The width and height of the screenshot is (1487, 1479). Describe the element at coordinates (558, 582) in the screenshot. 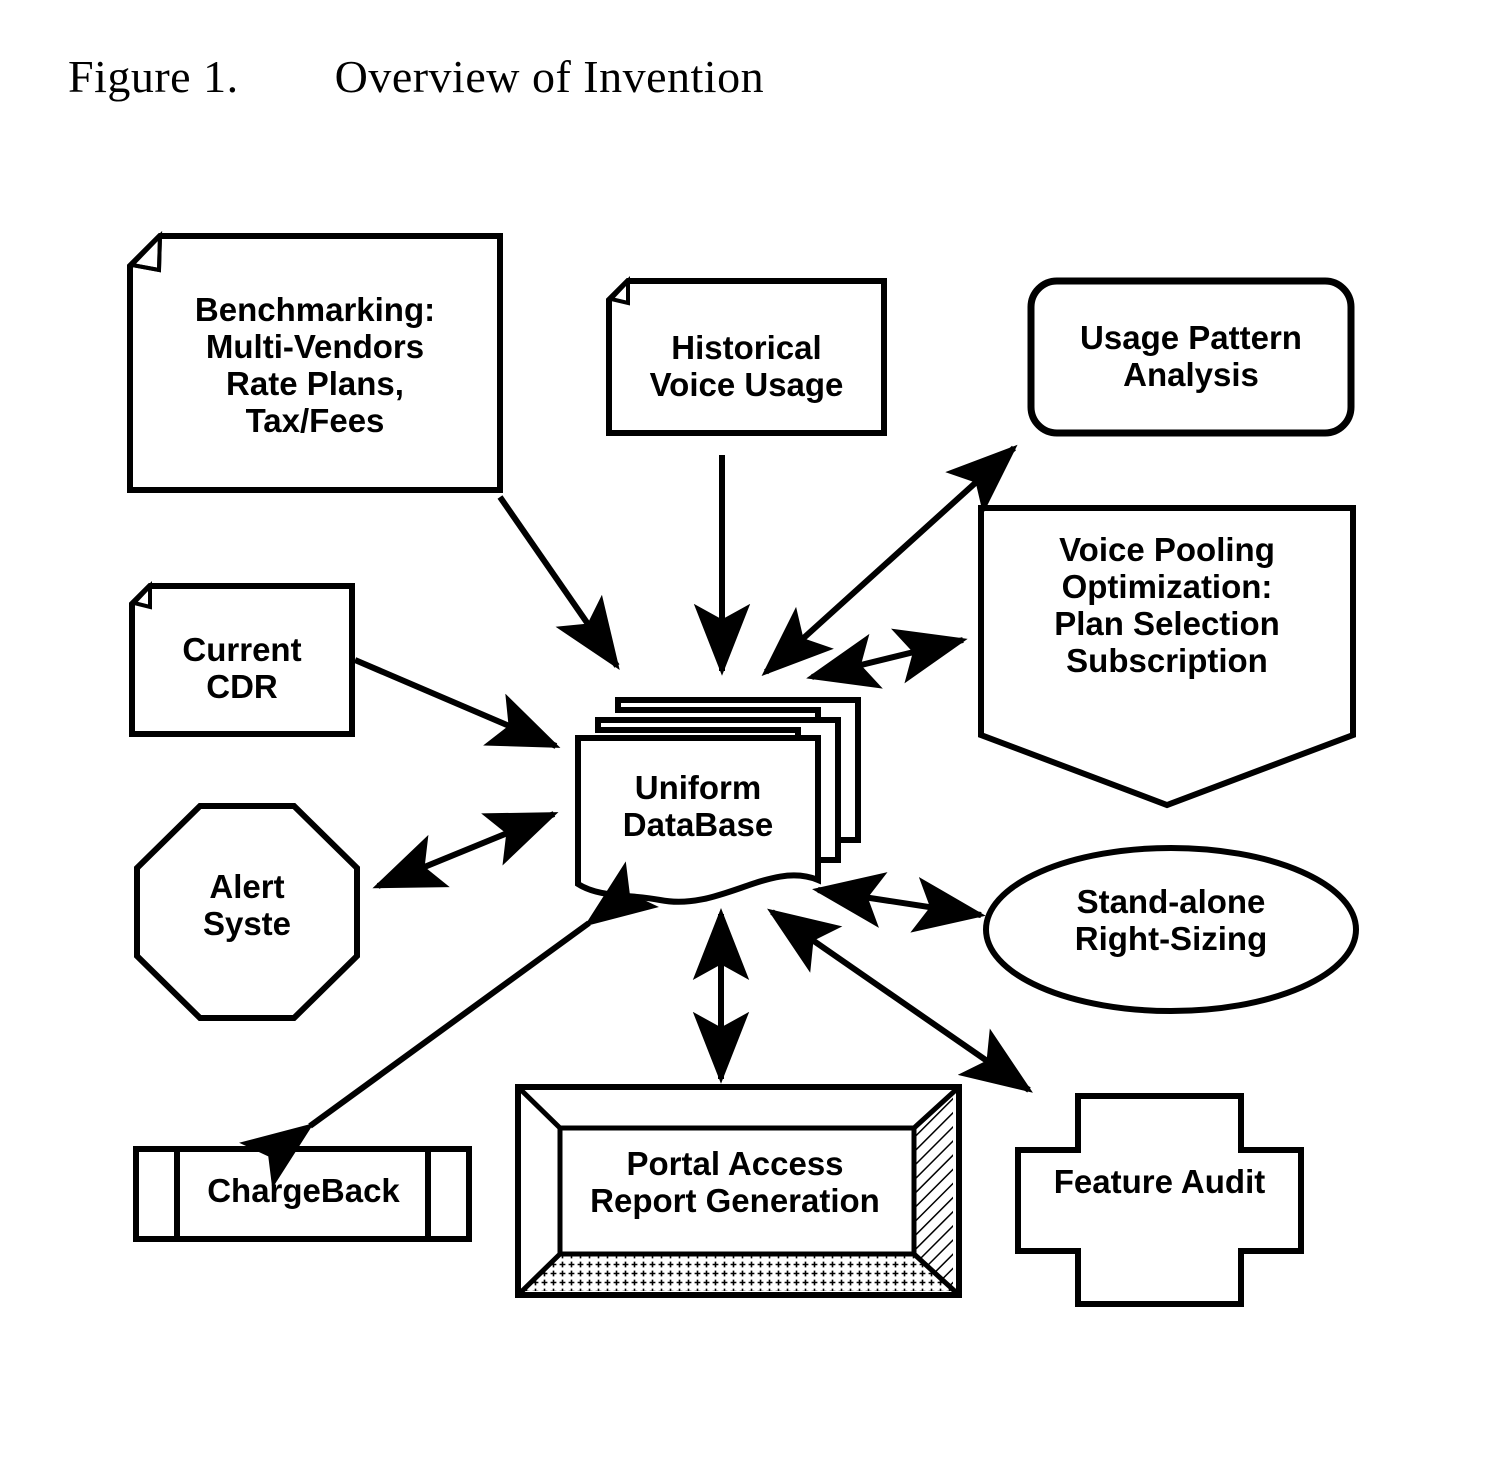

I see `connector-benchmarking-to-db` at that location.